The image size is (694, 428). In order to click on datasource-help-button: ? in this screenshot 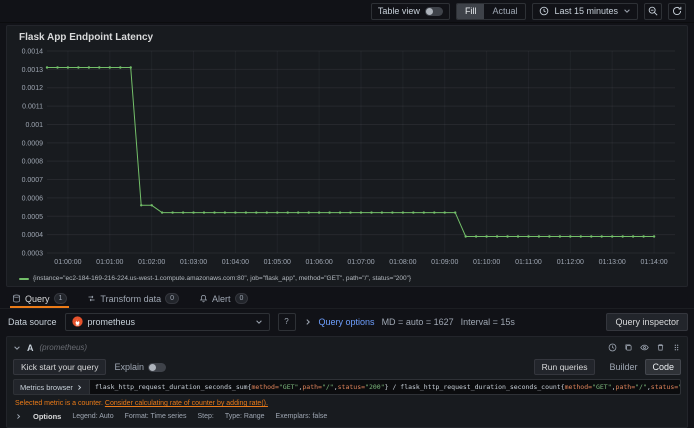, I will do `click(286, 321)`.